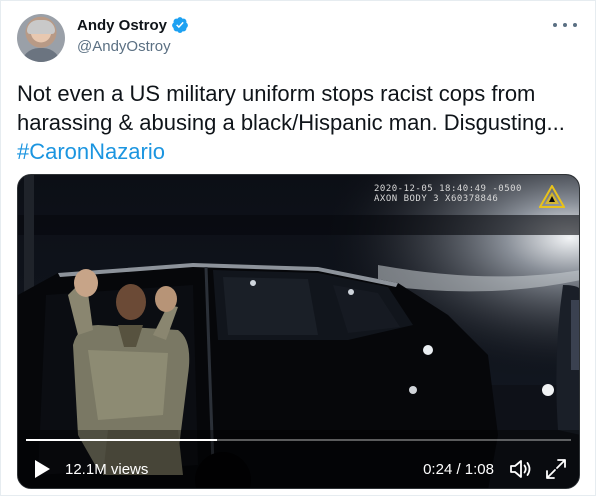 The width and height of the screenshot is (596, 496). Describe the element at coordinates (41, 27) in the screenshot. I see `avatar-hair` at that location.